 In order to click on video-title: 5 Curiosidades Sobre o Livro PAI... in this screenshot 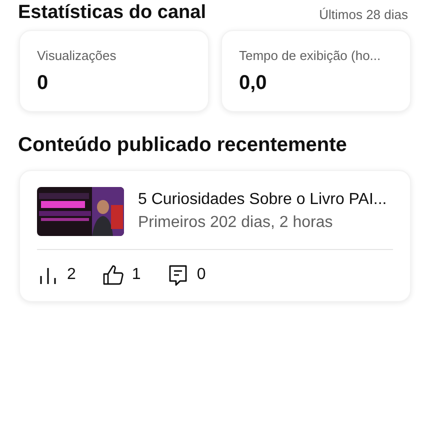, I will do `click(262, 200)`.